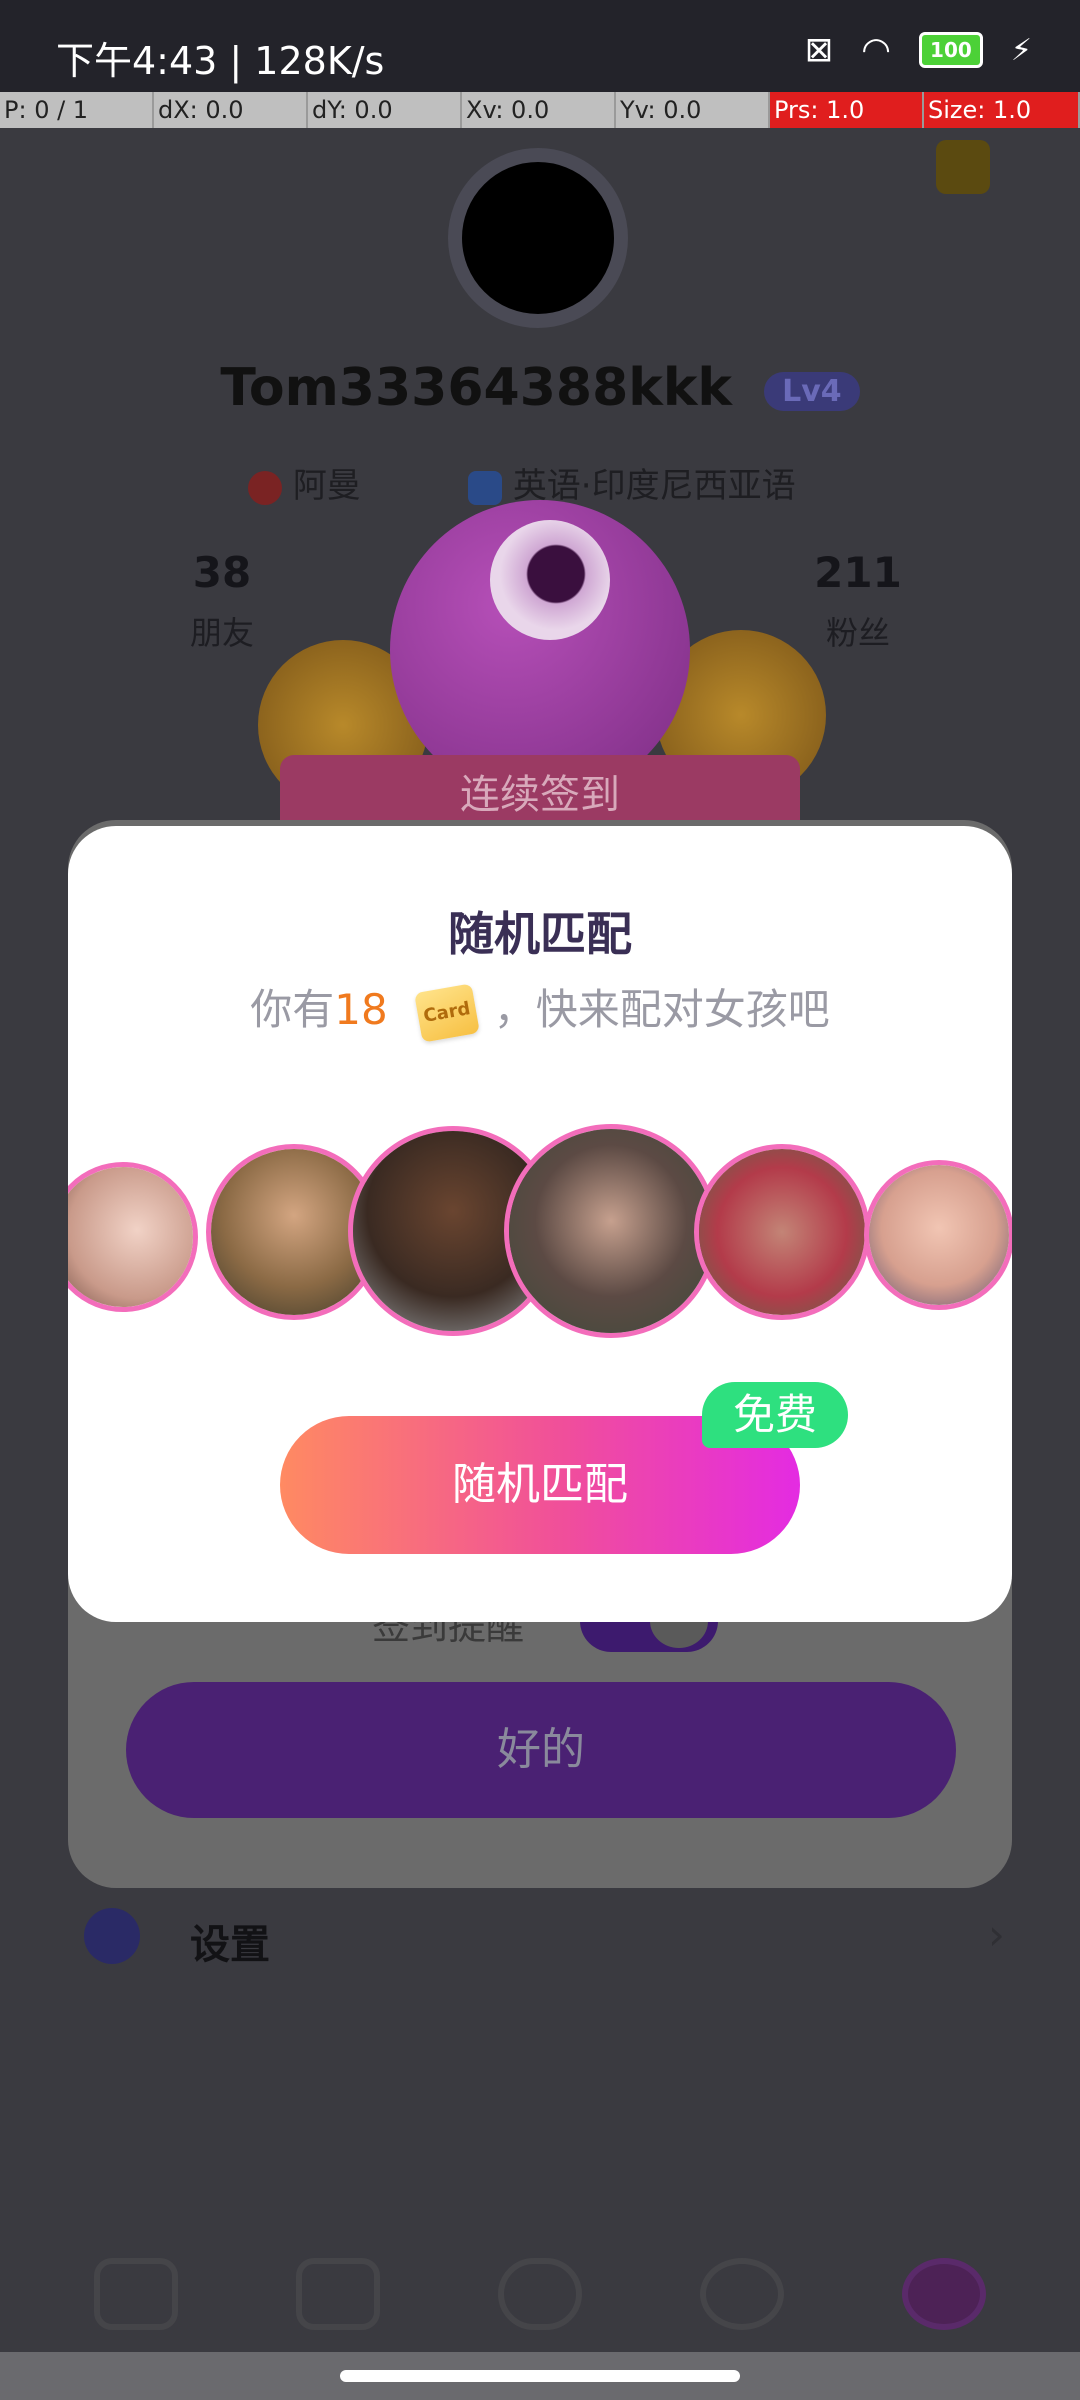  Describe the element at coordinates (220, 61) in the screenshot. I see `status-time: 下午4:43 | 128K/s` at that location.